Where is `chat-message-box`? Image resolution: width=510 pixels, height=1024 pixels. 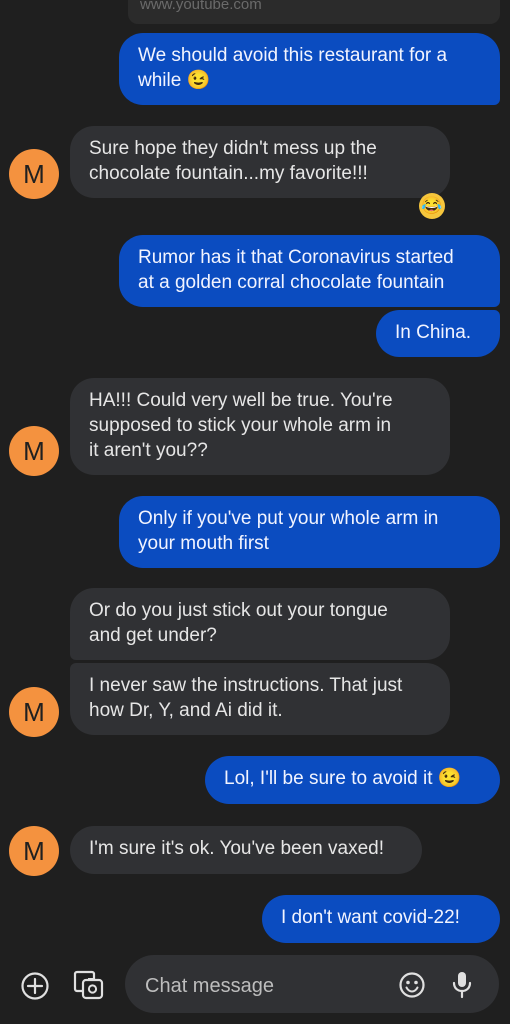 chat-message-box is located at coordinates (312, 984).